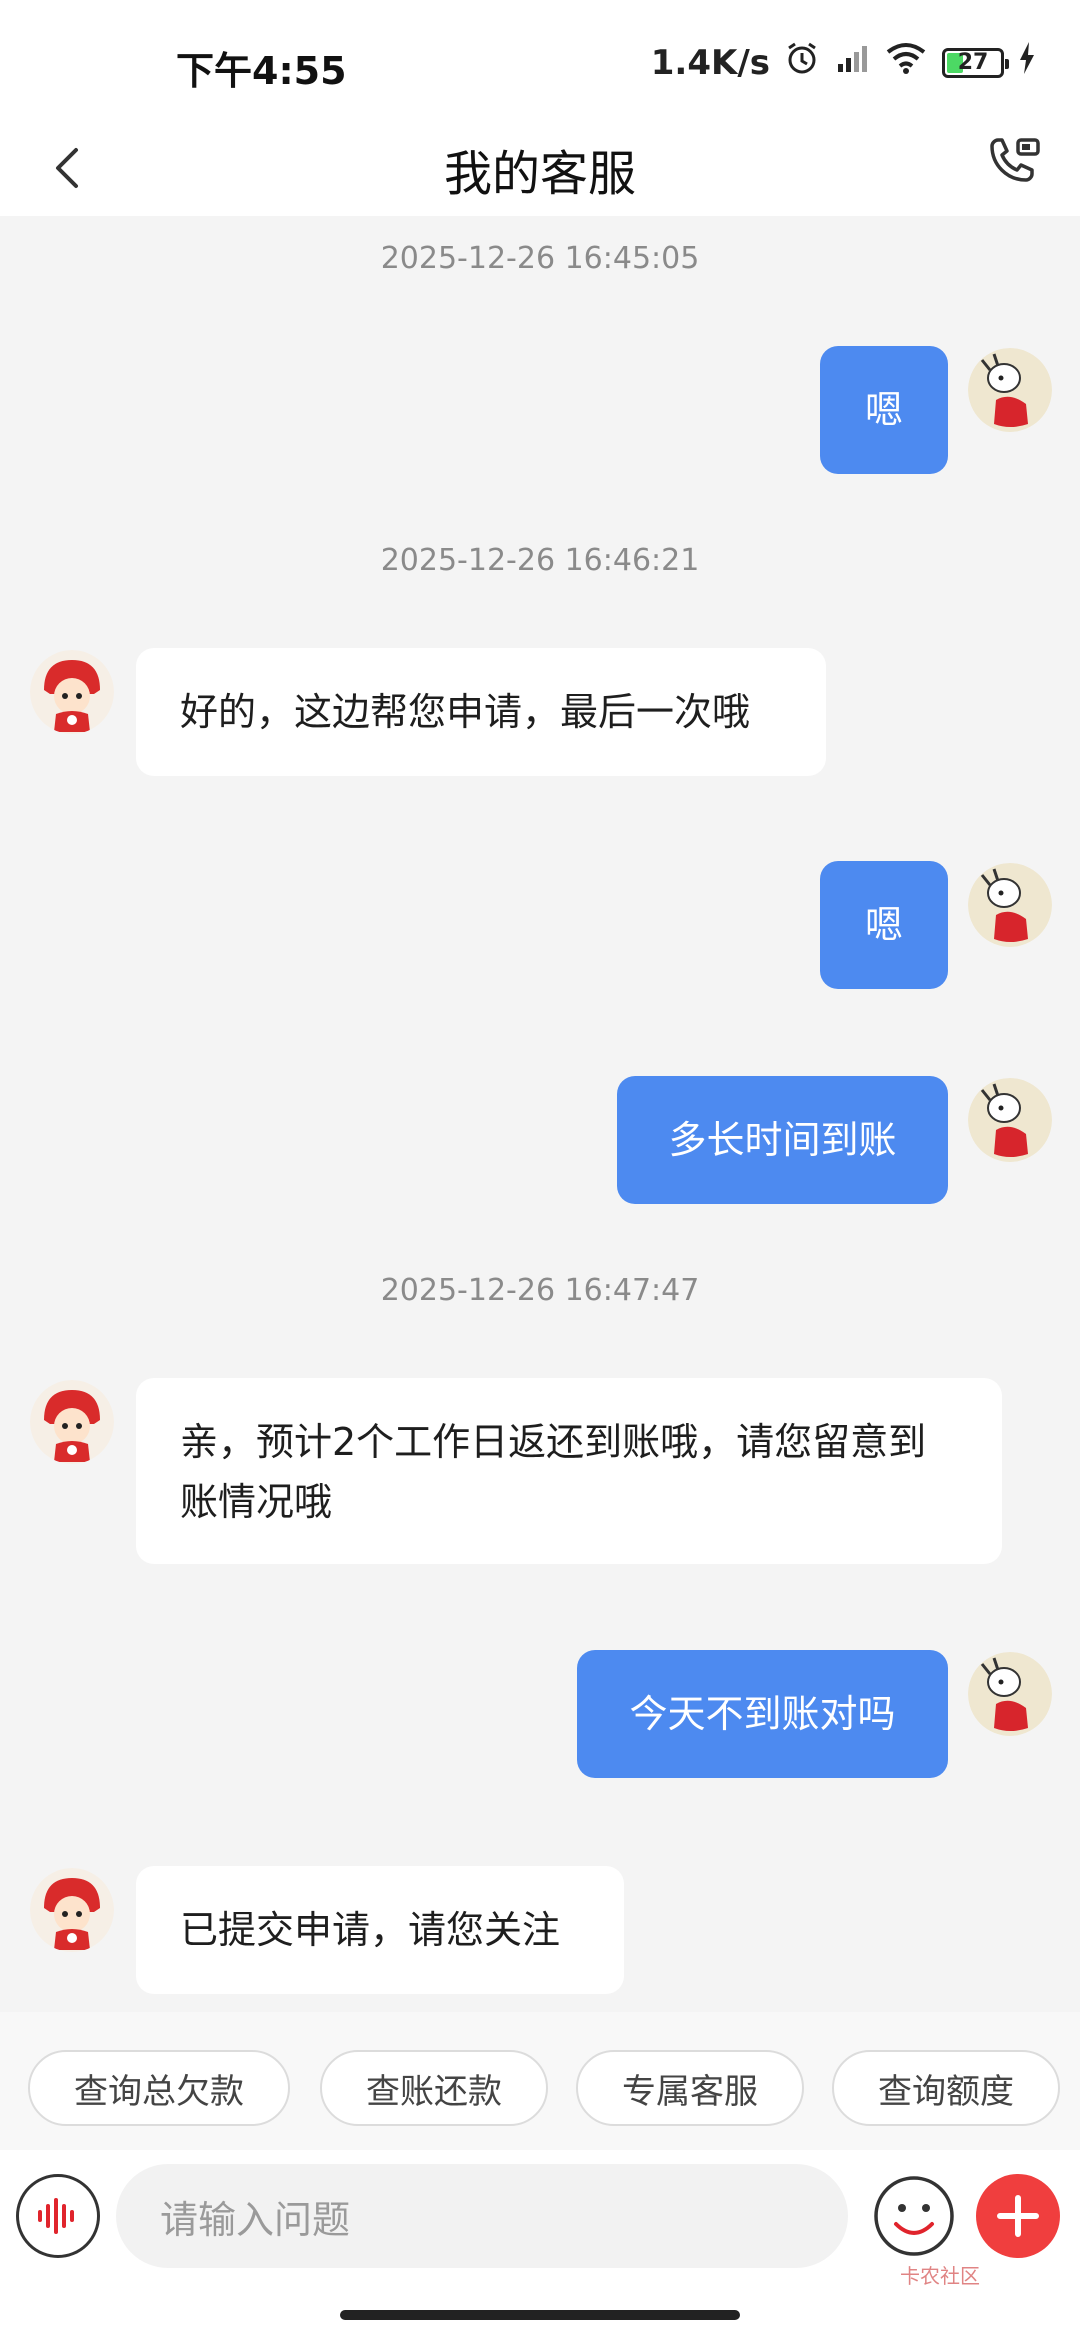 This screenshot has width=1080, height=2340. What do you see at coordinates (710, 62) in the screenshot?
I see `network-speed: 1.4K/s` at bounding box center [710, 62].